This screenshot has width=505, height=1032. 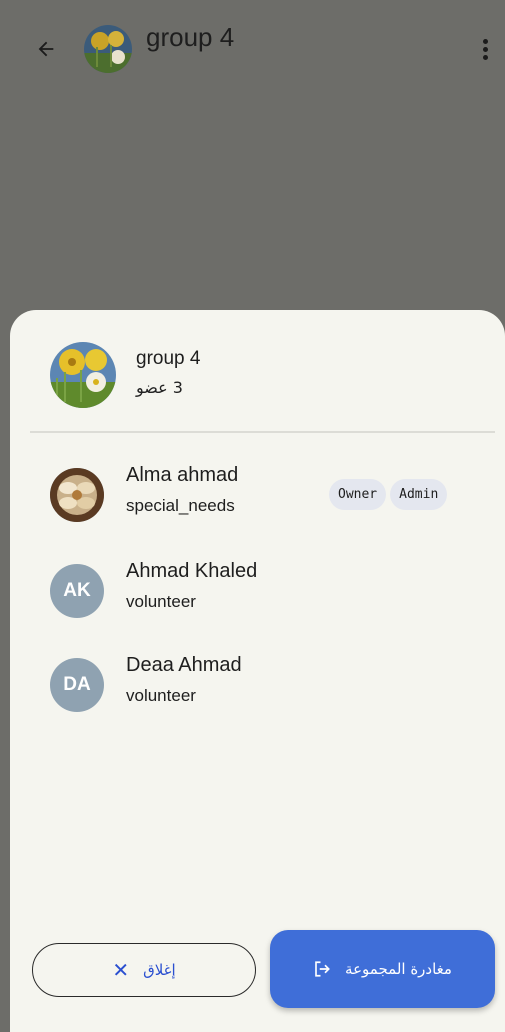 What do you see at coordinates (180, 505) in the screenshot?
I see `member-role: special_needs` at bounding box center [180, 505].